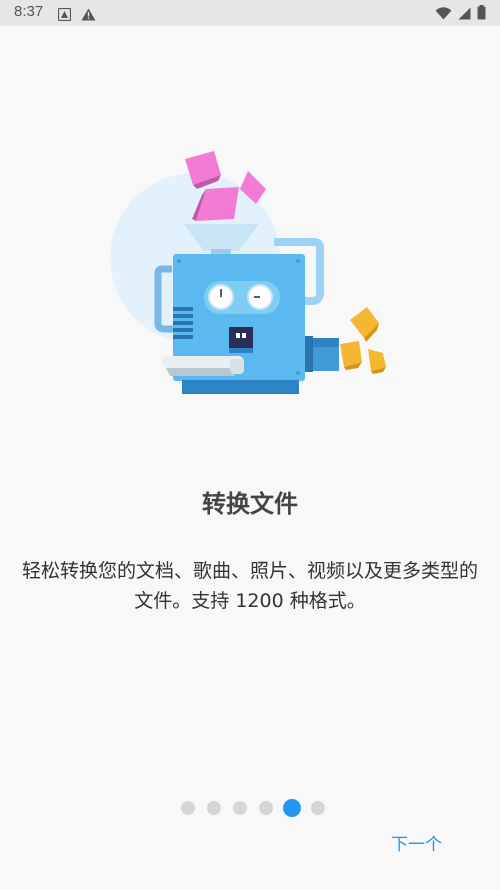 This screenshot has width=500, height=890. Describe the element at coordinates (64, 15) in the screenshot. I see `accessibility-icon` at that location.